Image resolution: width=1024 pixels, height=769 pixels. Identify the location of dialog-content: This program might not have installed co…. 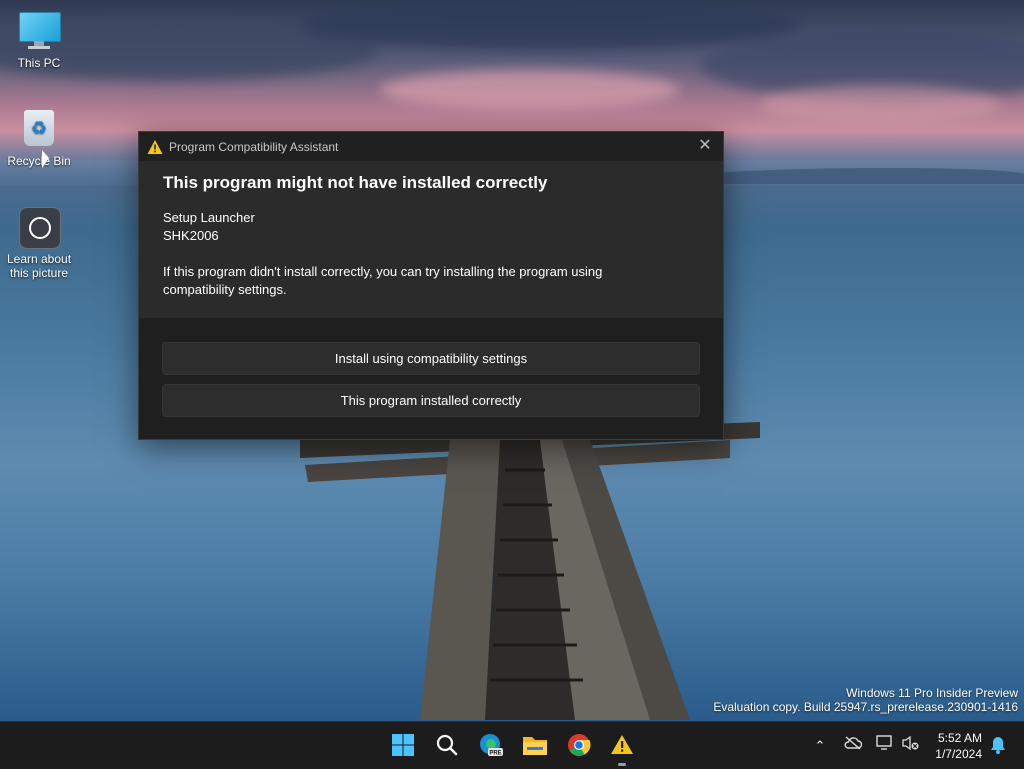
(431, 239).